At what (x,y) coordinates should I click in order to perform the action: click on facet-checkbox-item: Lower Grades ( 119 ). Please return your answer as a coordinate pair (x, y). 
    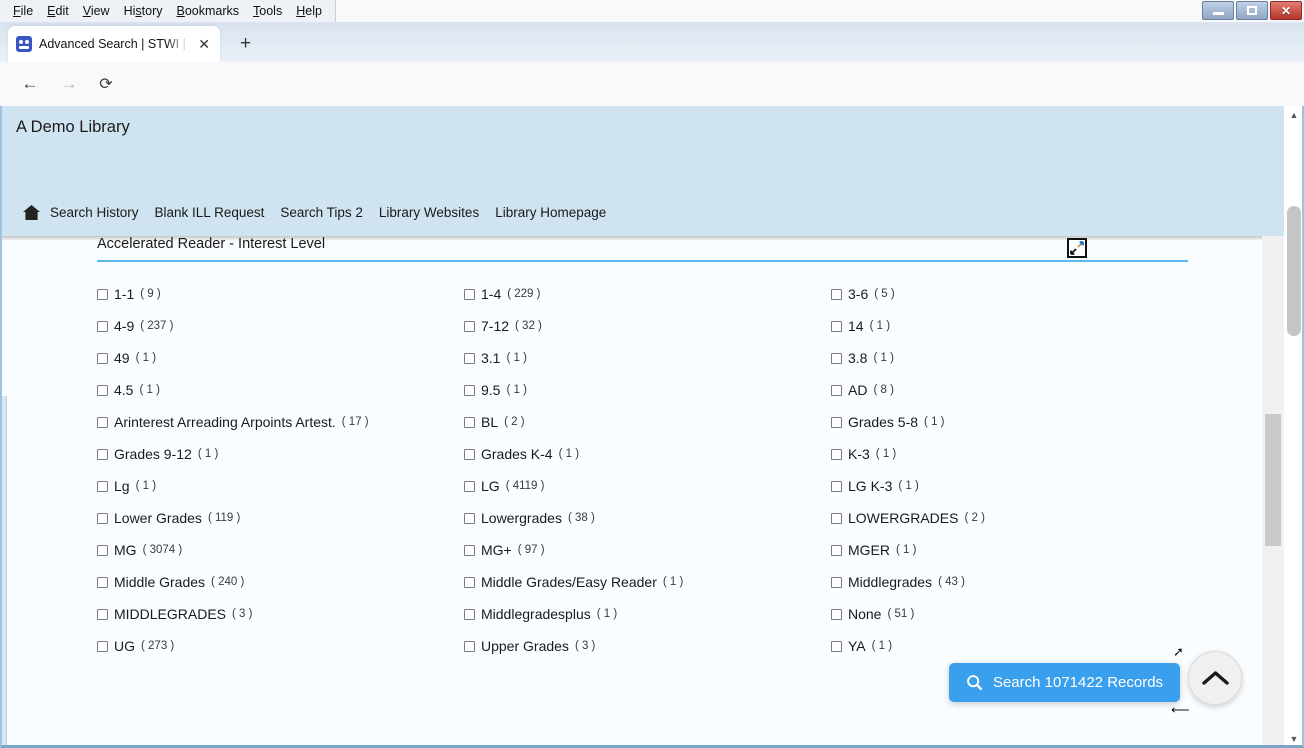
    Looking at the image, I should click on (279, 518).